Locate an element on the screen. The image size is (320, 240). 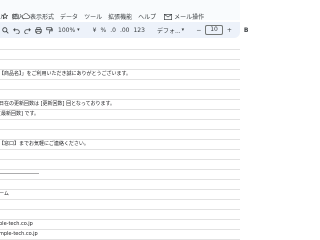
decrease-font-size-button: − is located at coordinates (198, 30).